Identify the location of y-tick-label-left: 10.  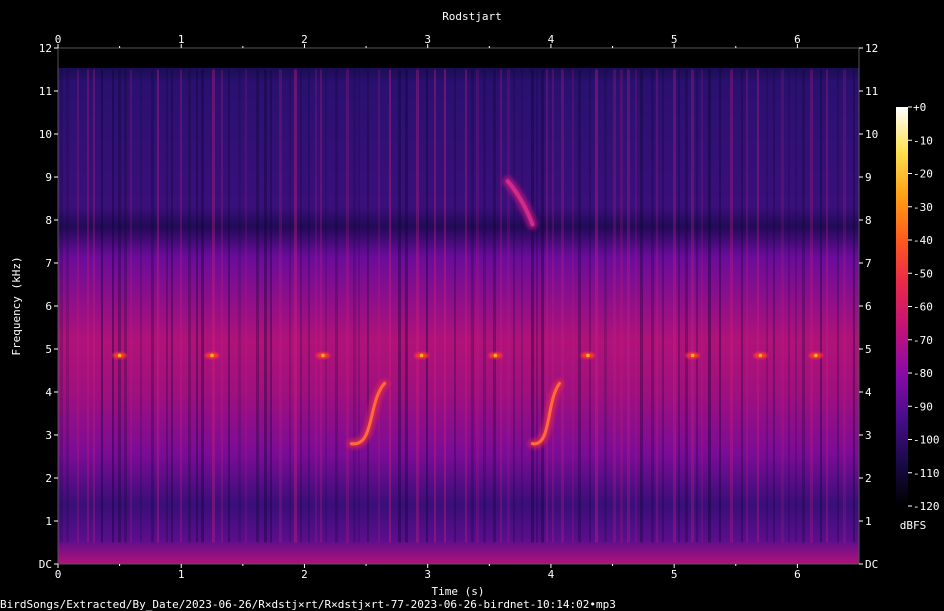
(45, 134).